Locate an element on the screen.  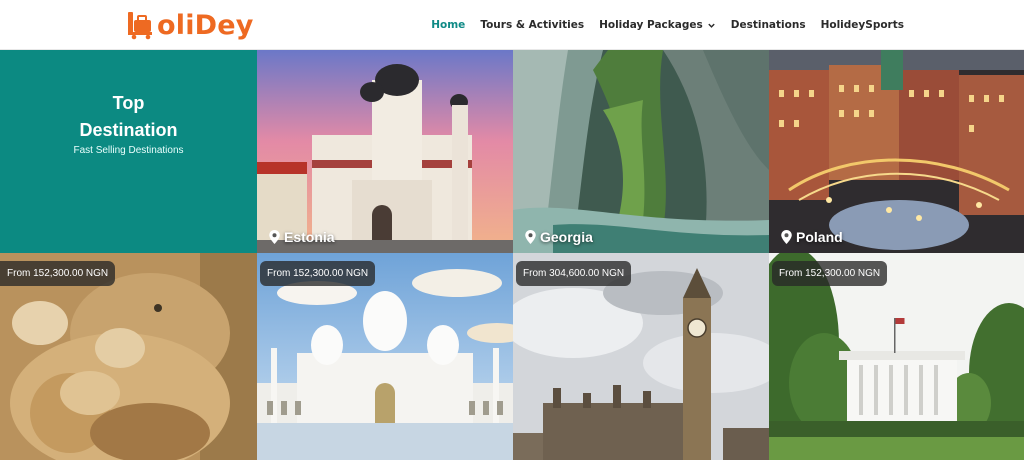
destination-card-estonia: Estonia is located at coordinates (385, 151).